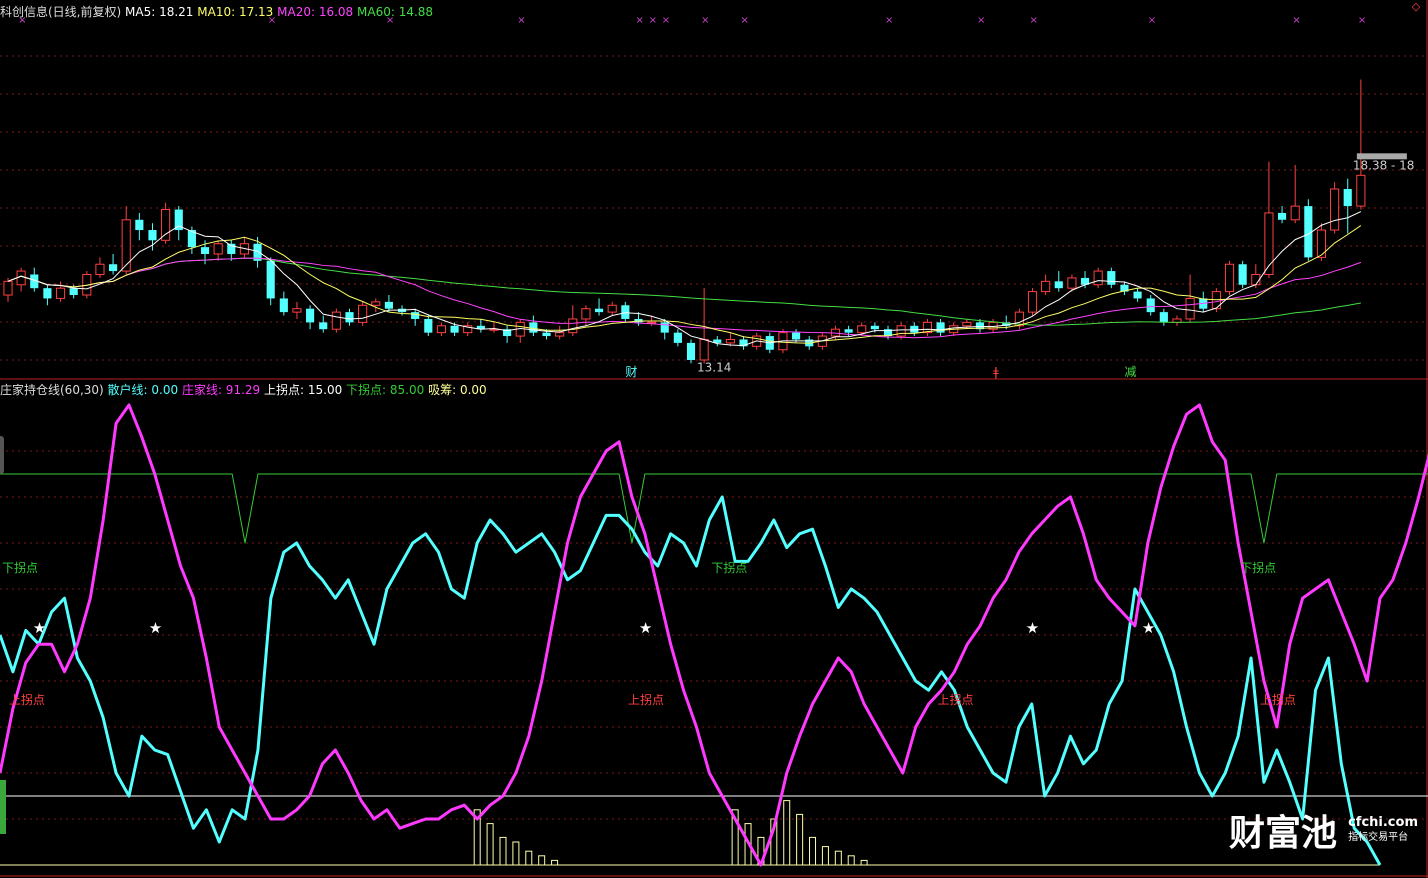 Image resolution: width=1428 pixels, height=878 pixels. I want to click on diamond-icon: ◇, so click(1416, 7).